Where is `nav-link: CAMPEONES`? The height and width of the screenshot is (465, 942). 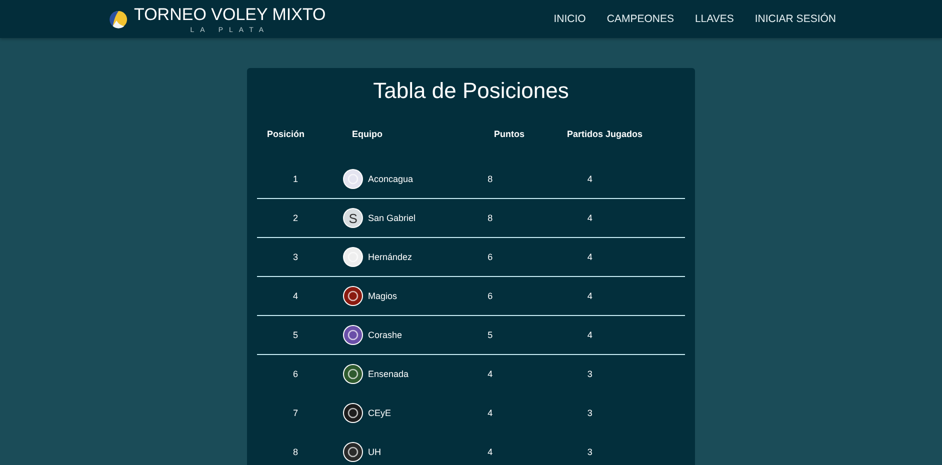 nav-link: CAMPEONES is located at coordinates (640, 19).